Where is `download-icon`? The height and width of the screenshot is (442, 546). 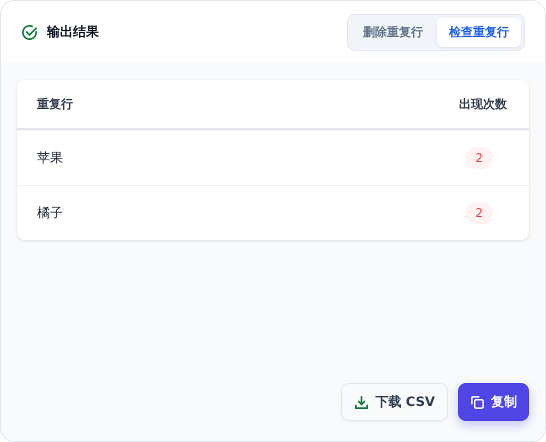 download-icon is located at coordinates (362, 402).